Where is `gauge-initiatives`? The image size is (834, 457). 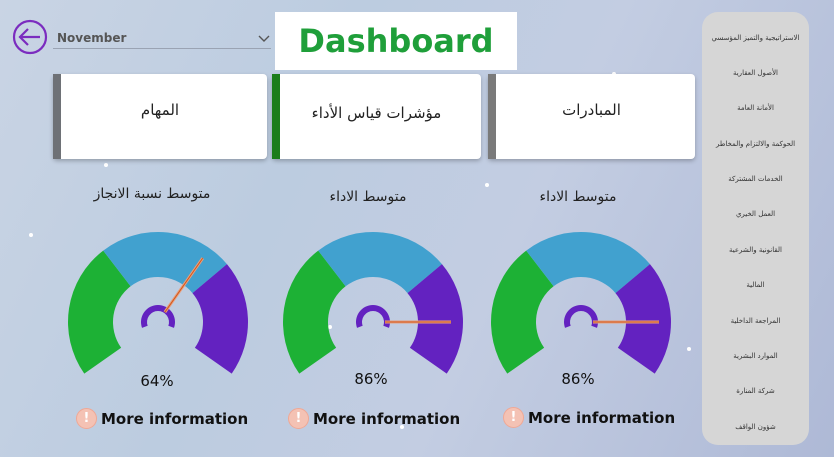
gauge-initiatives is located at coordinates (581, 303).